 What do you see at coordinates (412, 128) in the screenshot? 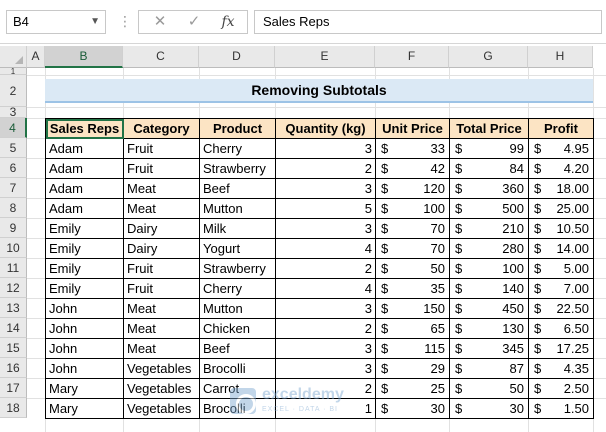
I see `header-cell: Unit Price` at bounding box center [412, 128].